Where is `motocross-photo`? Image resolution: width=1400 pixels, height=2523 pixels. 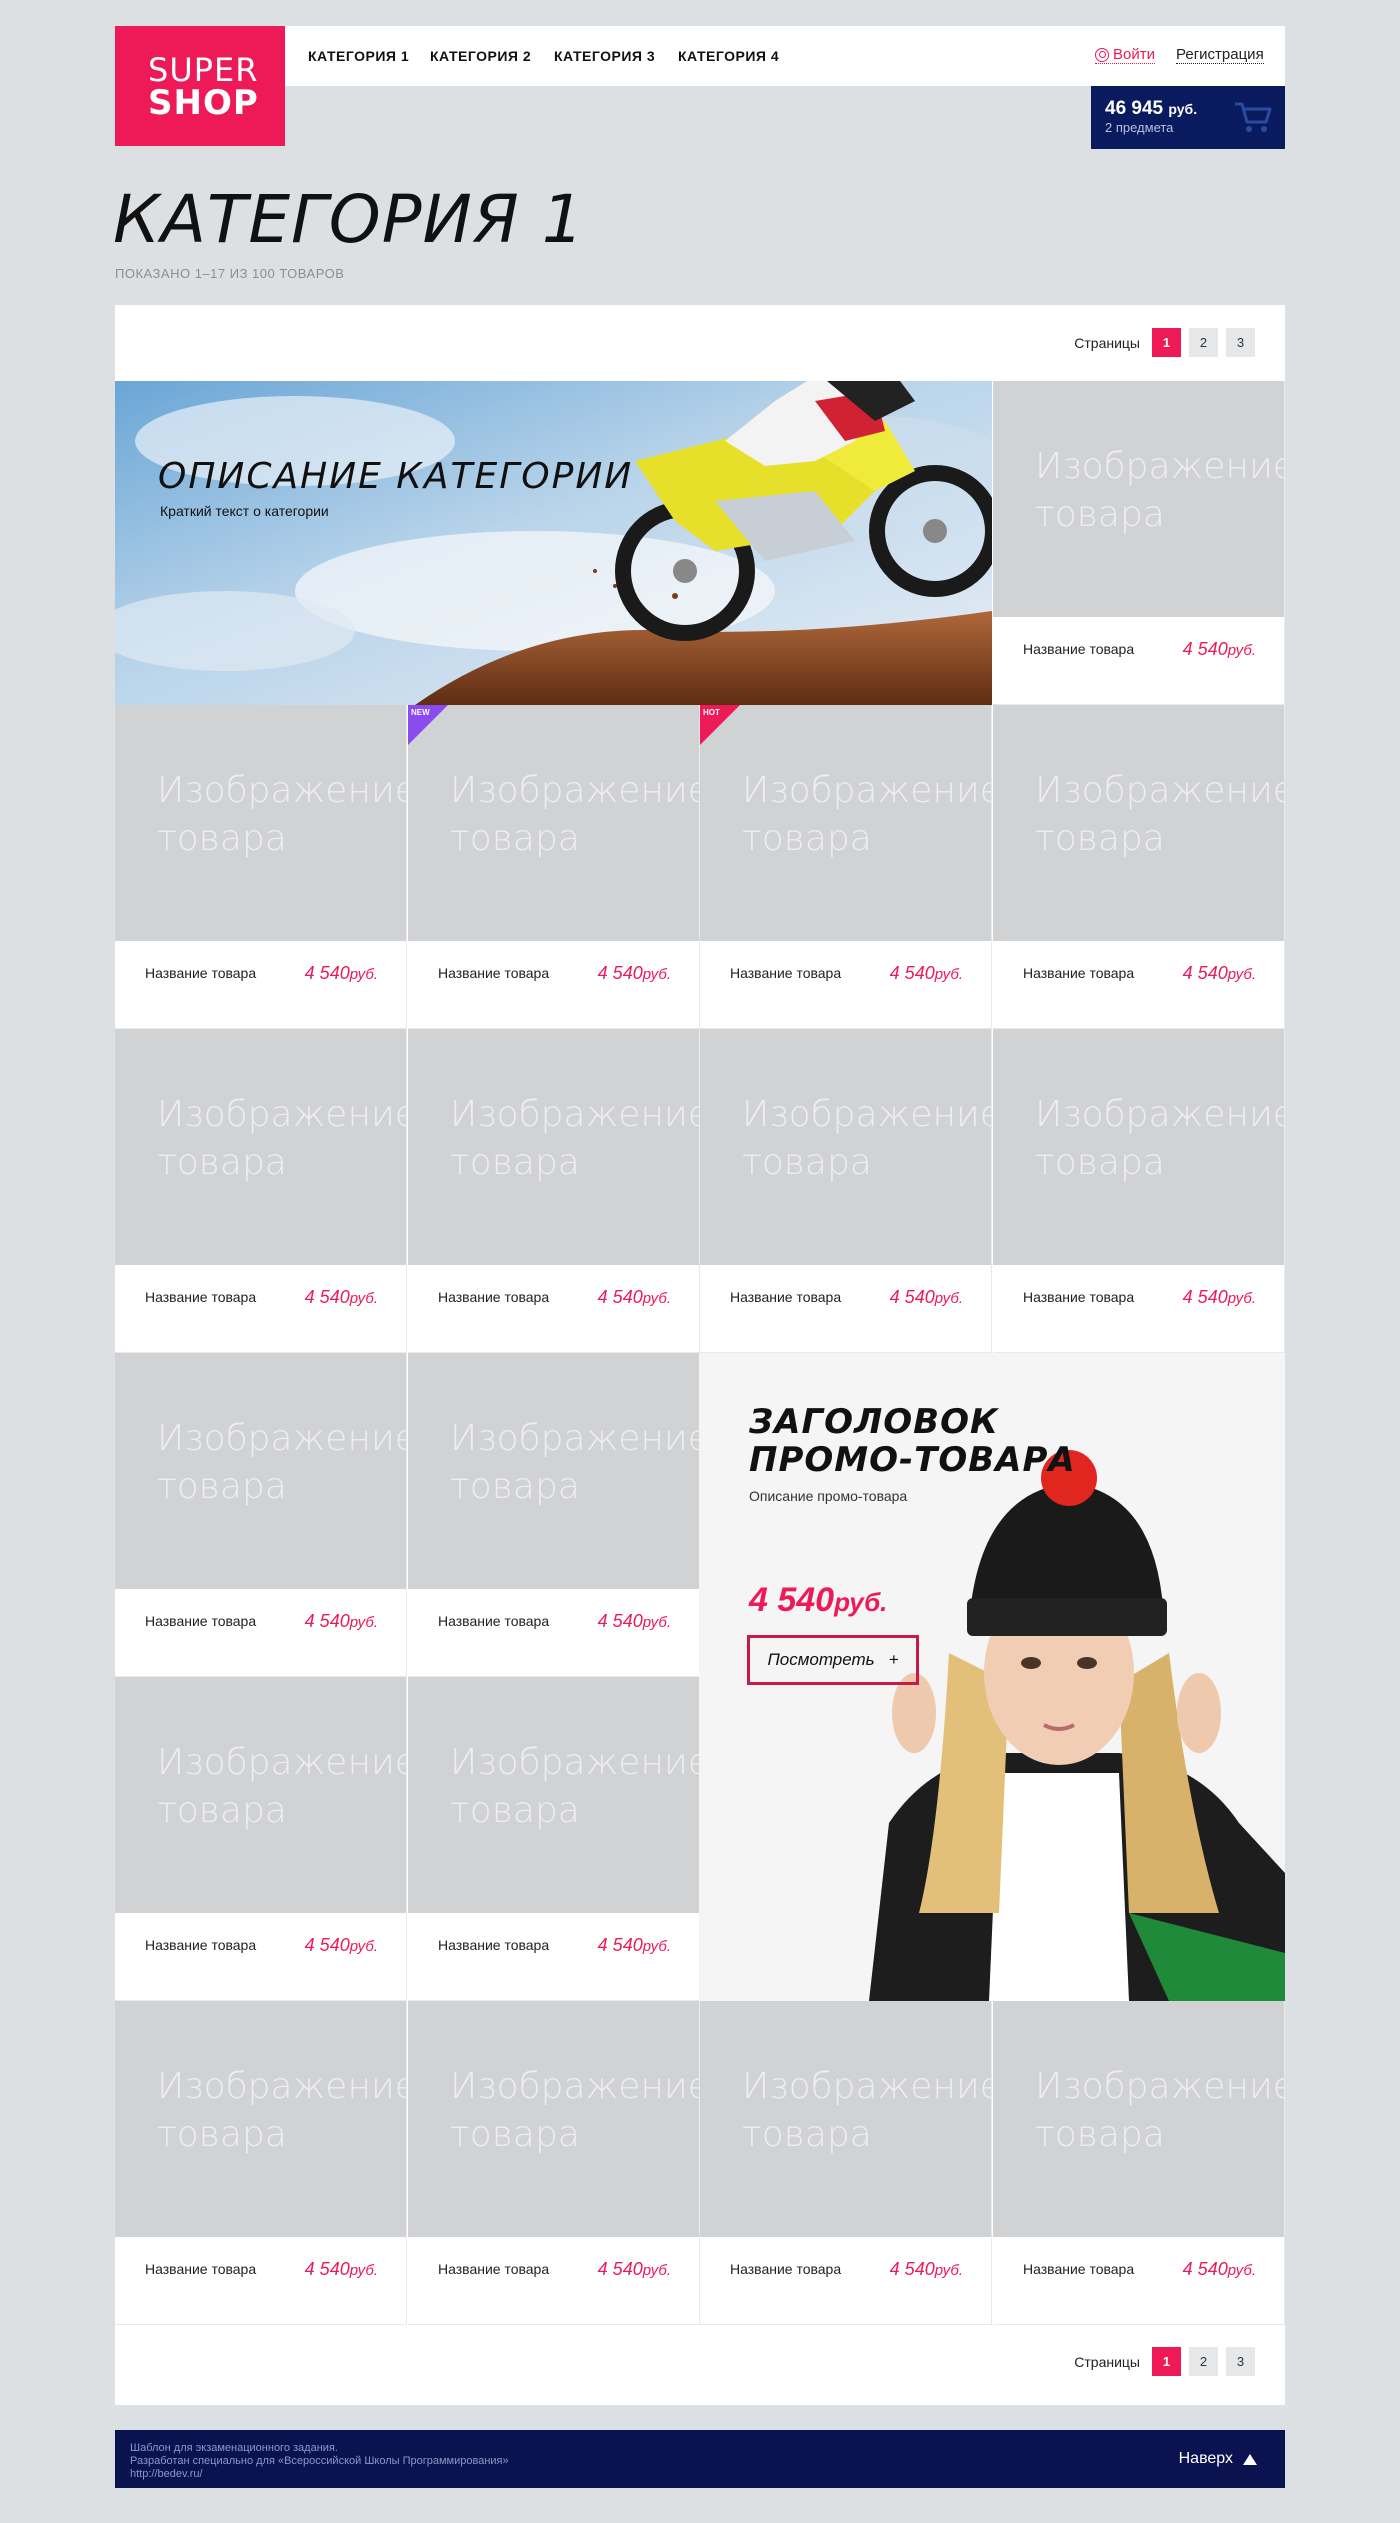
motocross-photo is located at coordinates (553, 543).